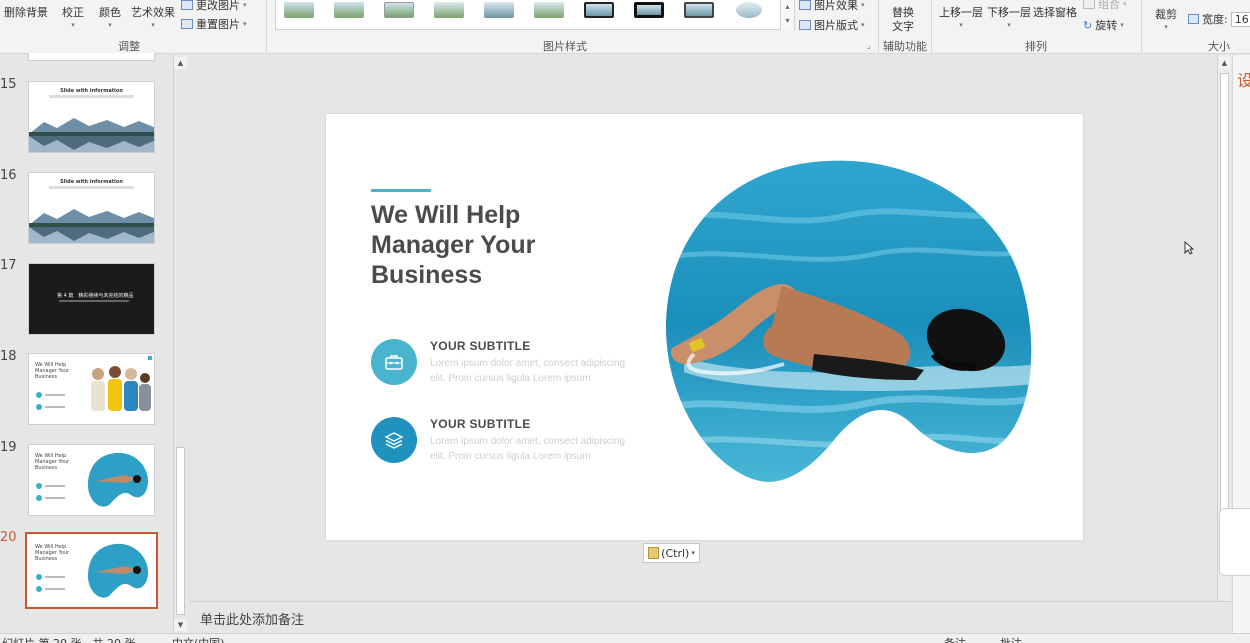 Image resolution: width=1250 pixels, height=643 pixels. I want to click on notes-toggle-button: 备注, so click(955, 639).